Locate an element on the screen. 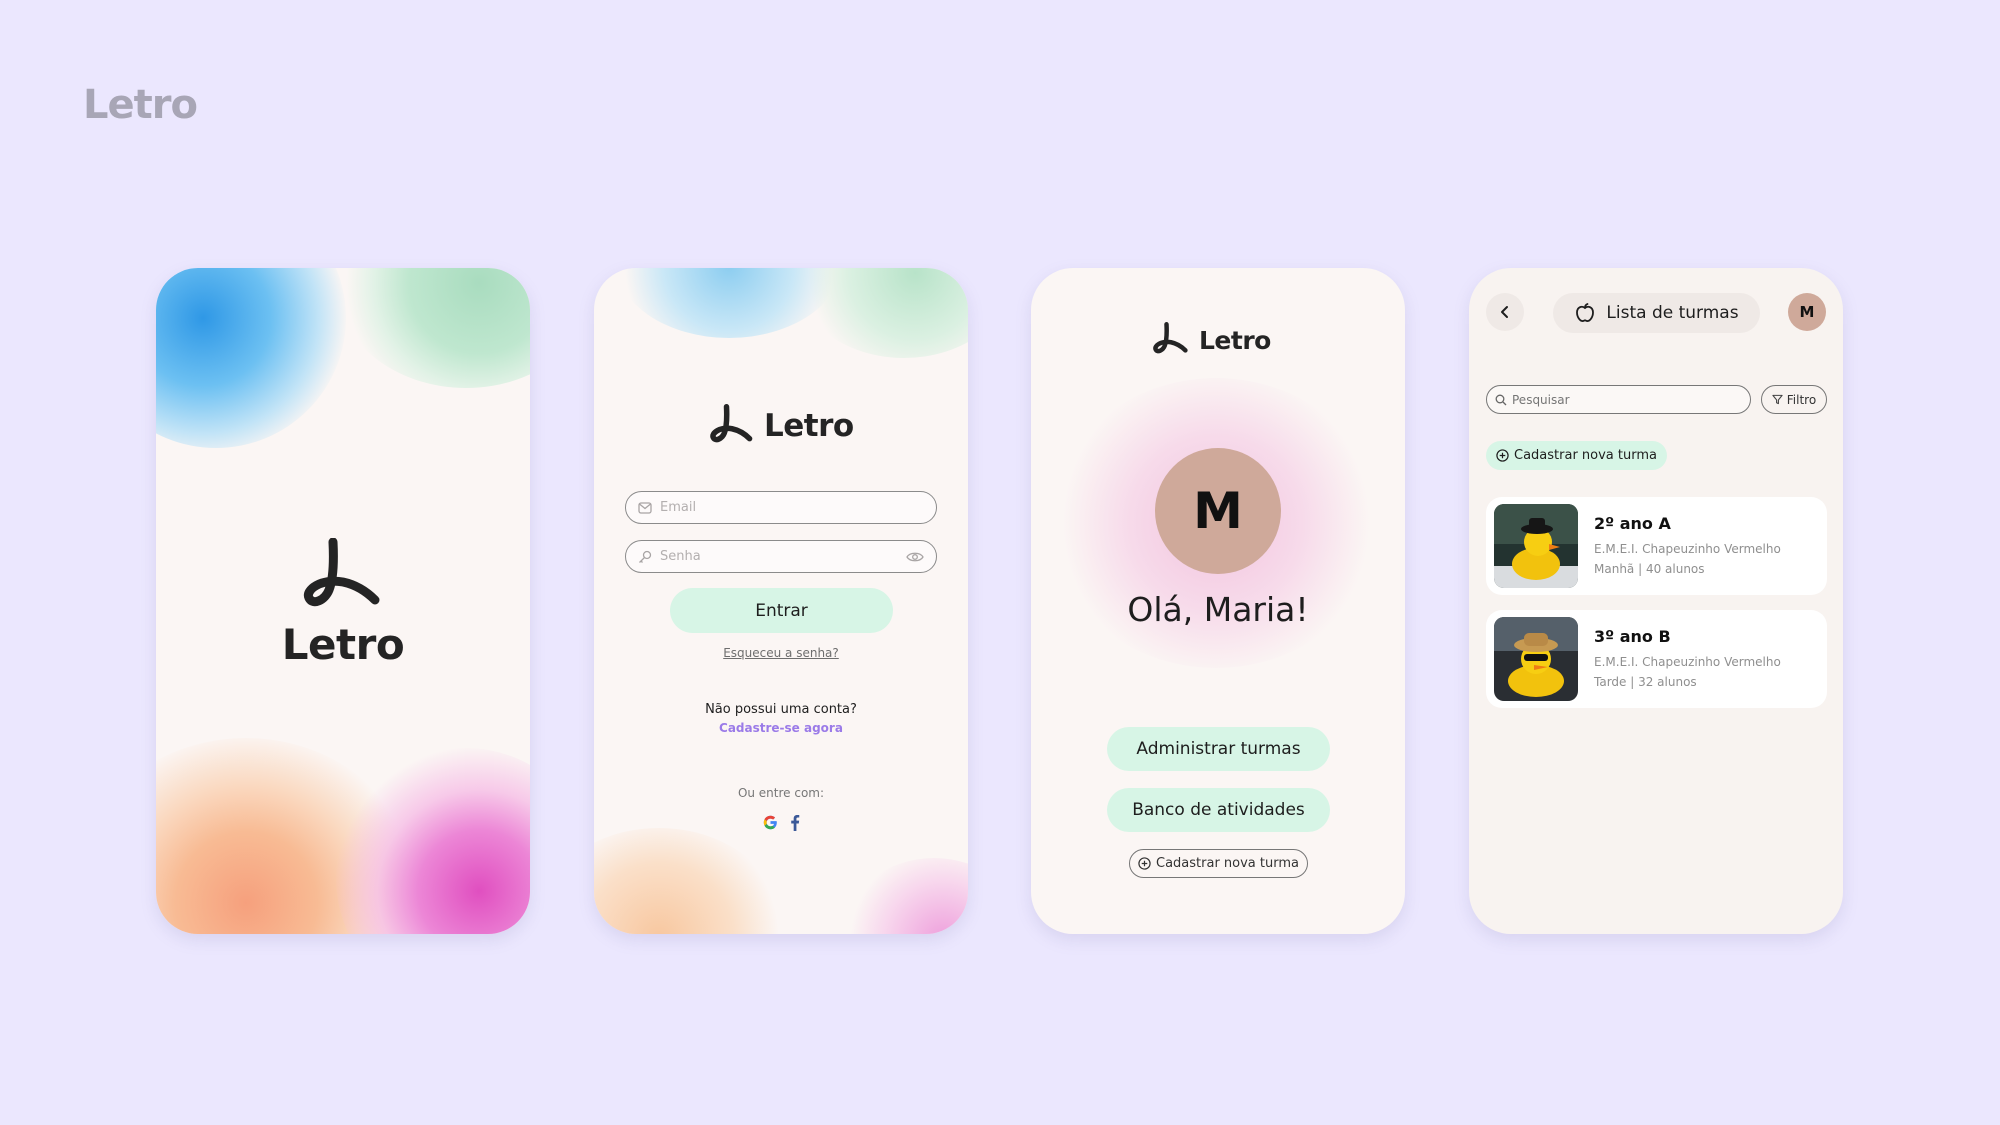 This screenshot has width=2000, height=1125. brand-title: Letro is located at coordinates (140, 105).